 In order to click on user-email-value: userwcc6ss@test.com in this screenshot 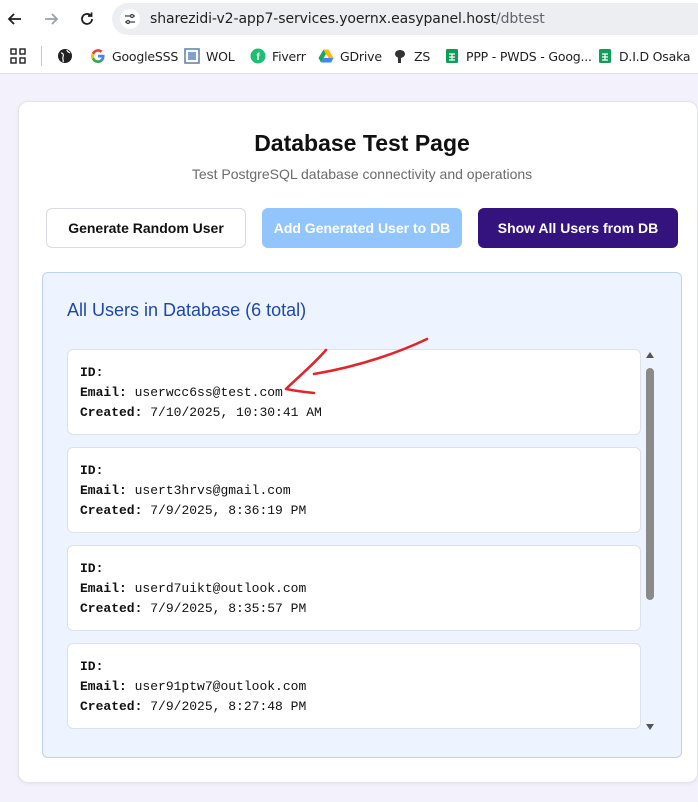, I will do `click(208, 392)`.